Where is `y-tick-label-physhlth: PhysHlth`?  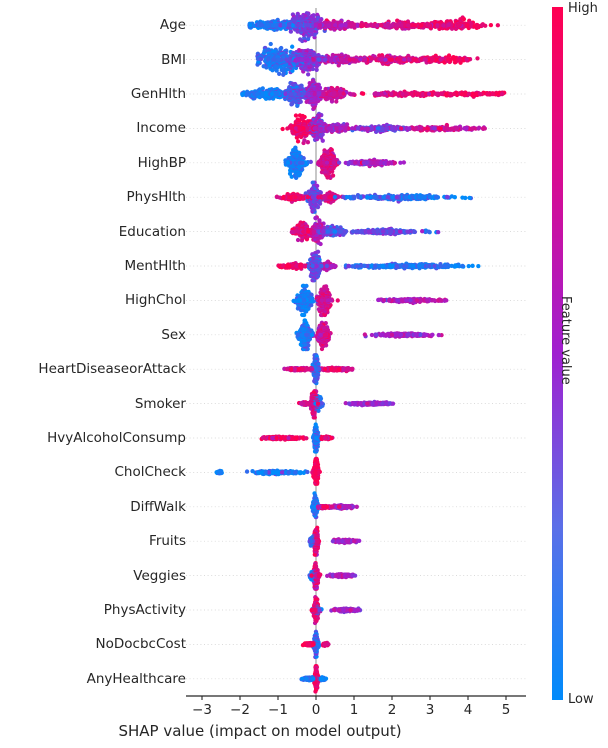
y-tick-label-physhlth: PhysHlth is located at coordinates (156, 197).